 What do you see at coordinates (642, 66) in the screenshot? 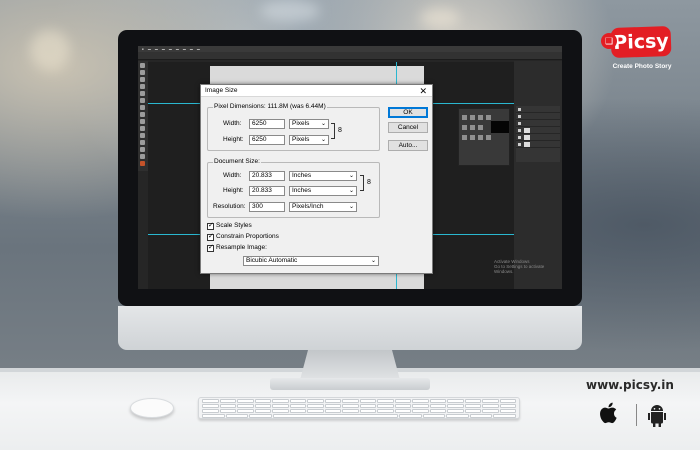
I see `brand-tagline: Create Photo Story` at bounding box center [642, 66].